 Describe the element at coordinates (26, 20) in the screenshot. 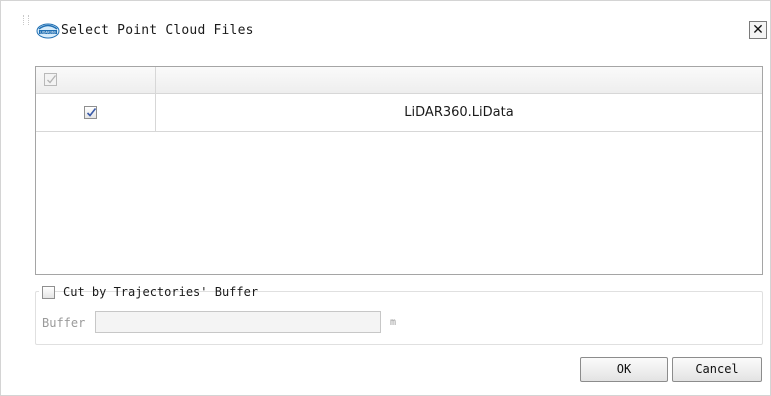

I see `drag-grip-icon` at that location.